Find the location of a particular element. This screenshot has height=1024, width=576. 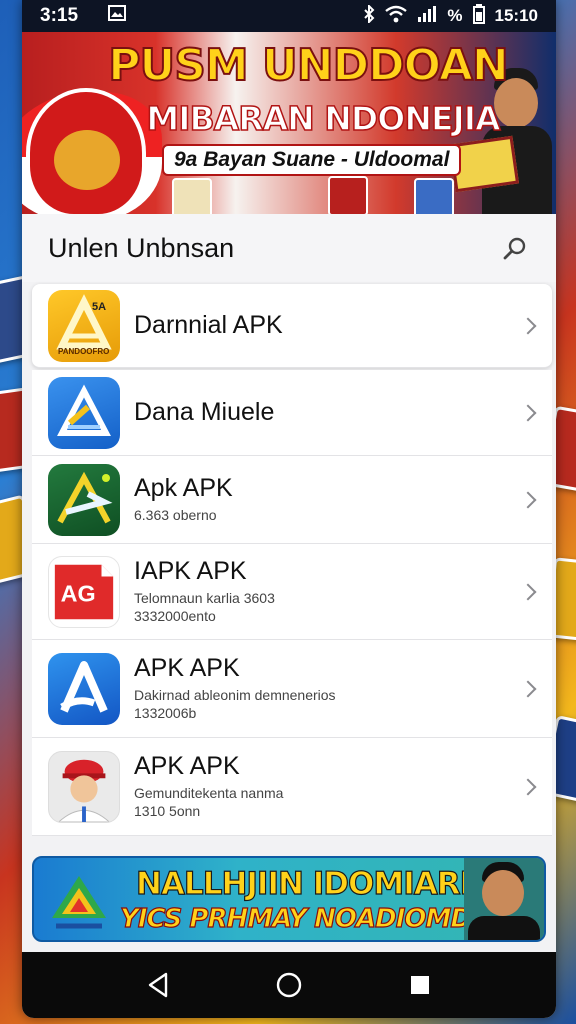

list-item: APK APK Gemunditekenta nanma 1310 5onn is located at coordinates (292, 787).